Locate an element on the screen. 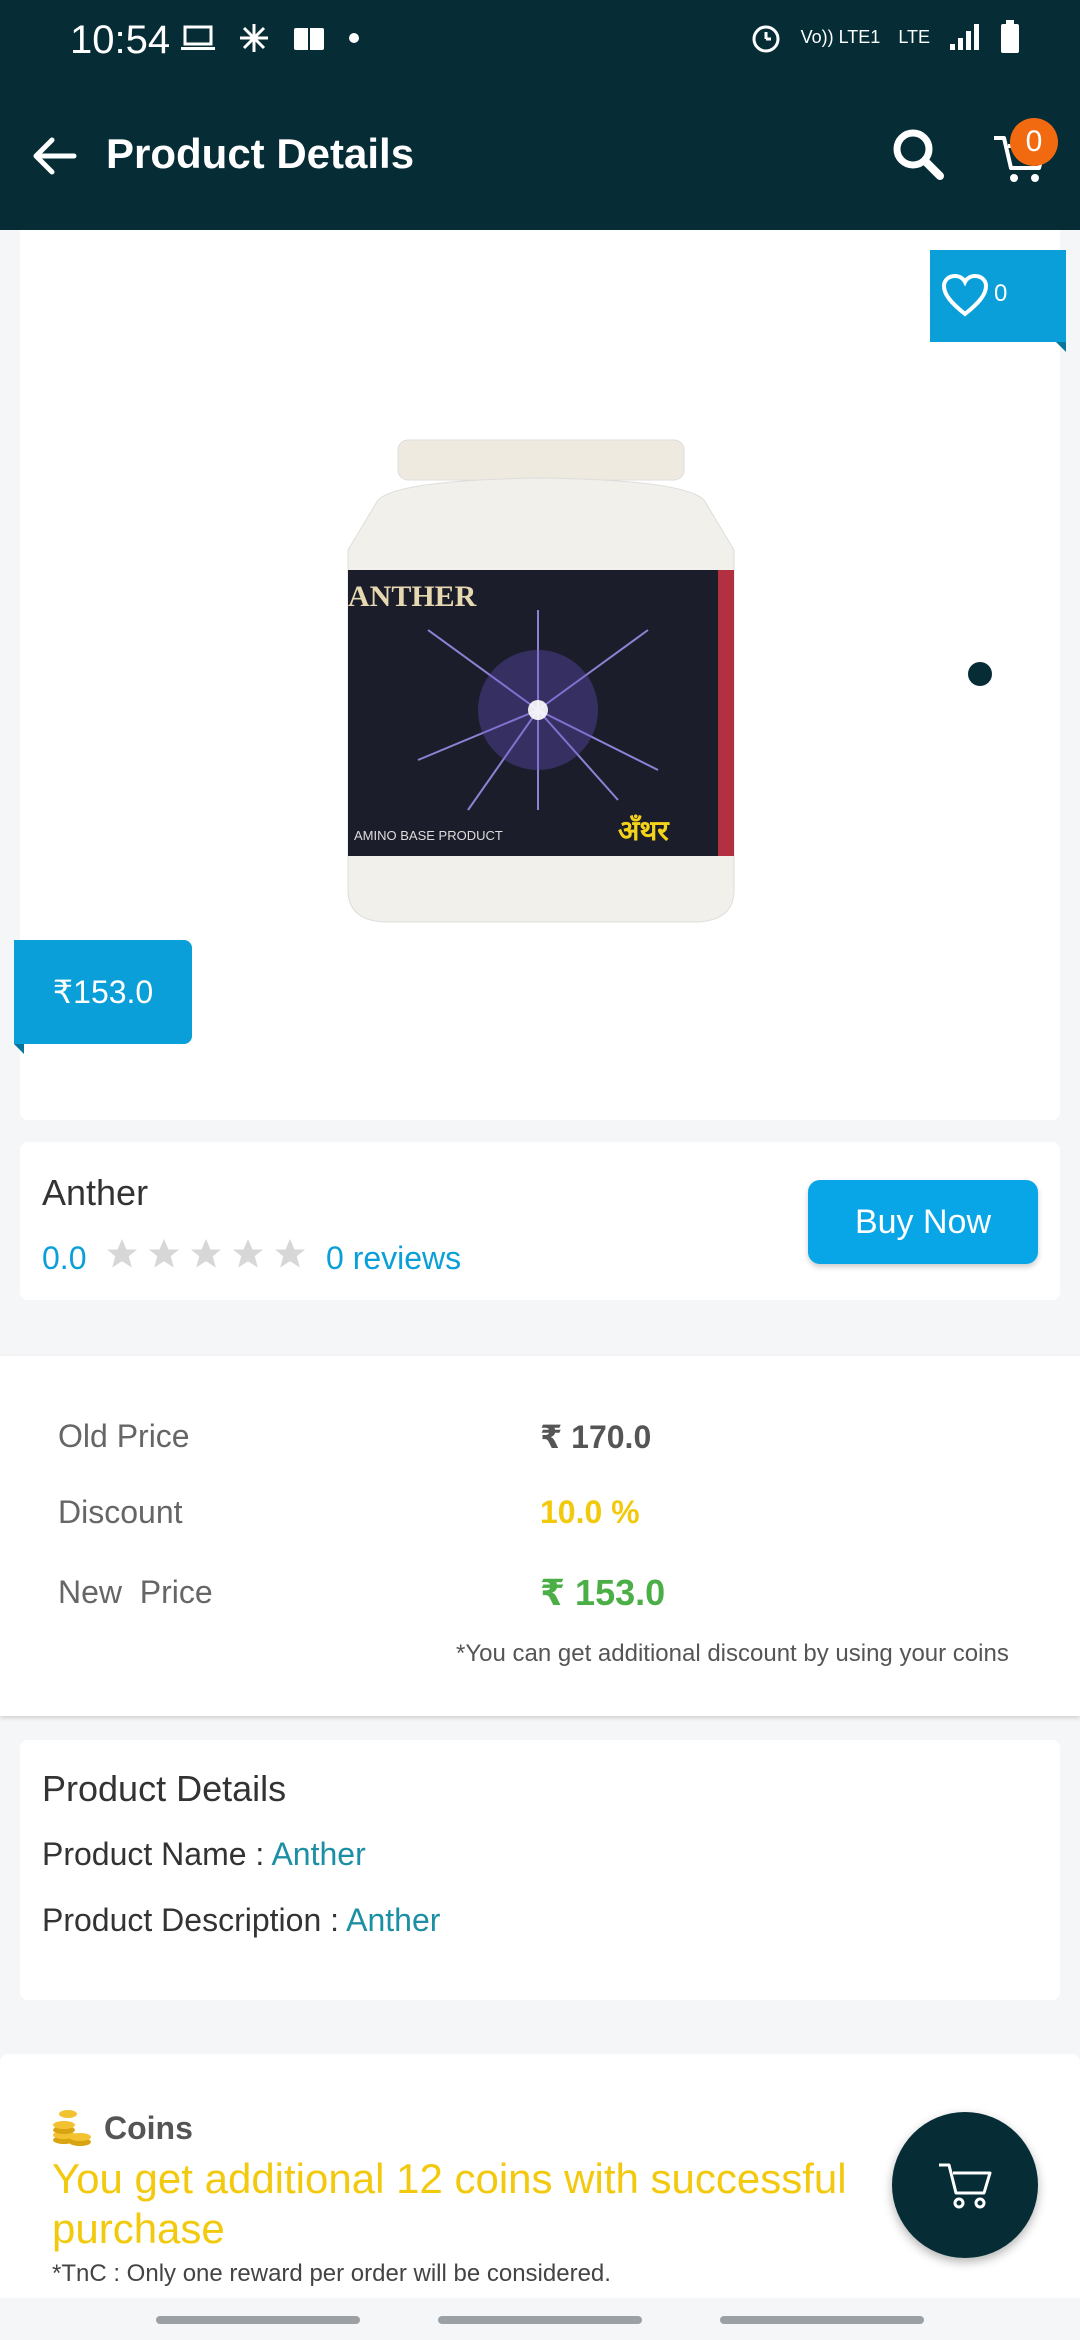 This screenshot has height=2340, width=1080. laptop-icon is located at coordinates (198, 37).